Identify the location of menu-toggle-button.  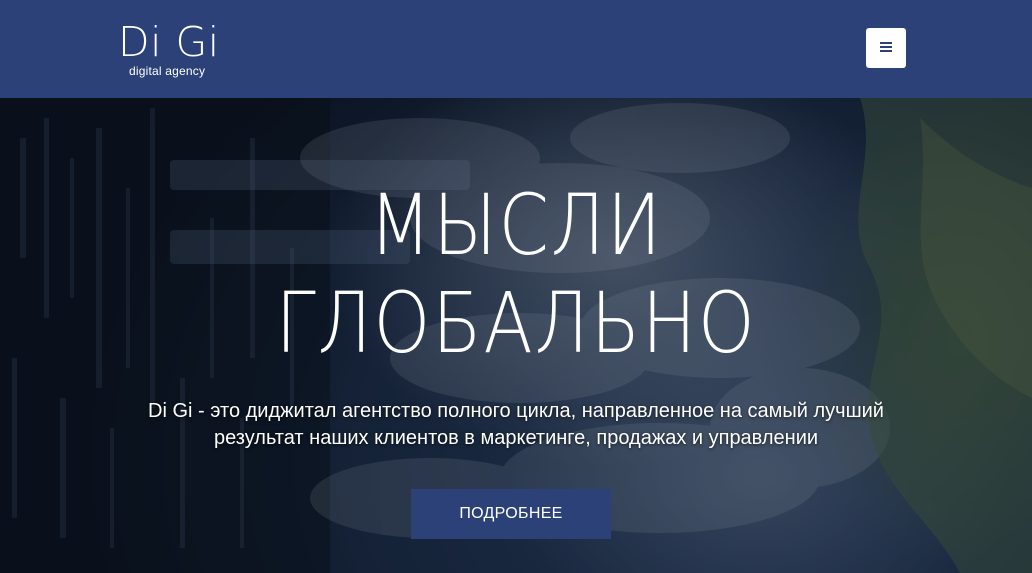
(886, 48).